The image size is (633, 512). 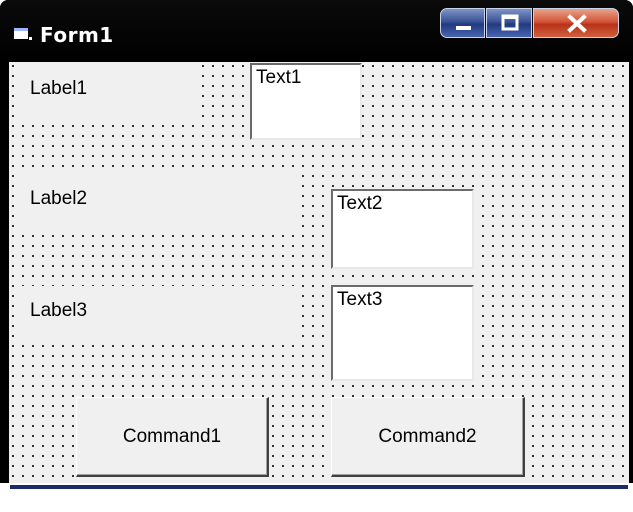 I want to click on label3: Label3, so click(x=155, y=313).